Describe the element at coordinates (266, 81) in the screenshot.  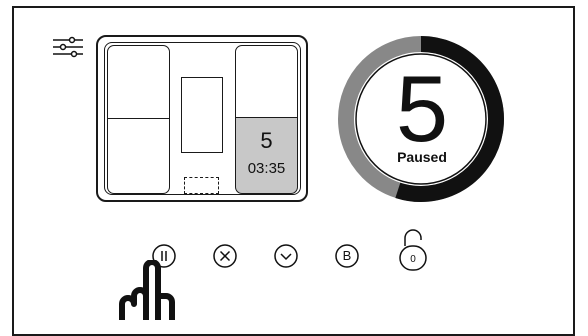
I see `compartment-right-top` at that location.